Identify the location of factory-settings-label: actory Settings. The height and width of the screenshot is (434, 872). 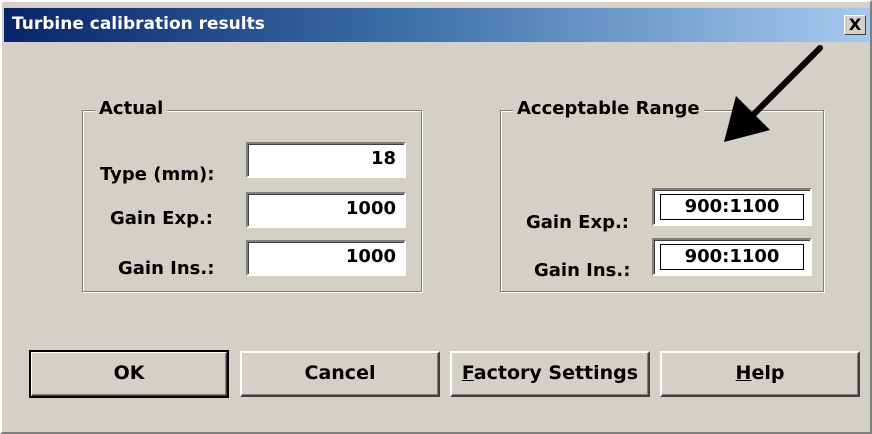
(556, 373).